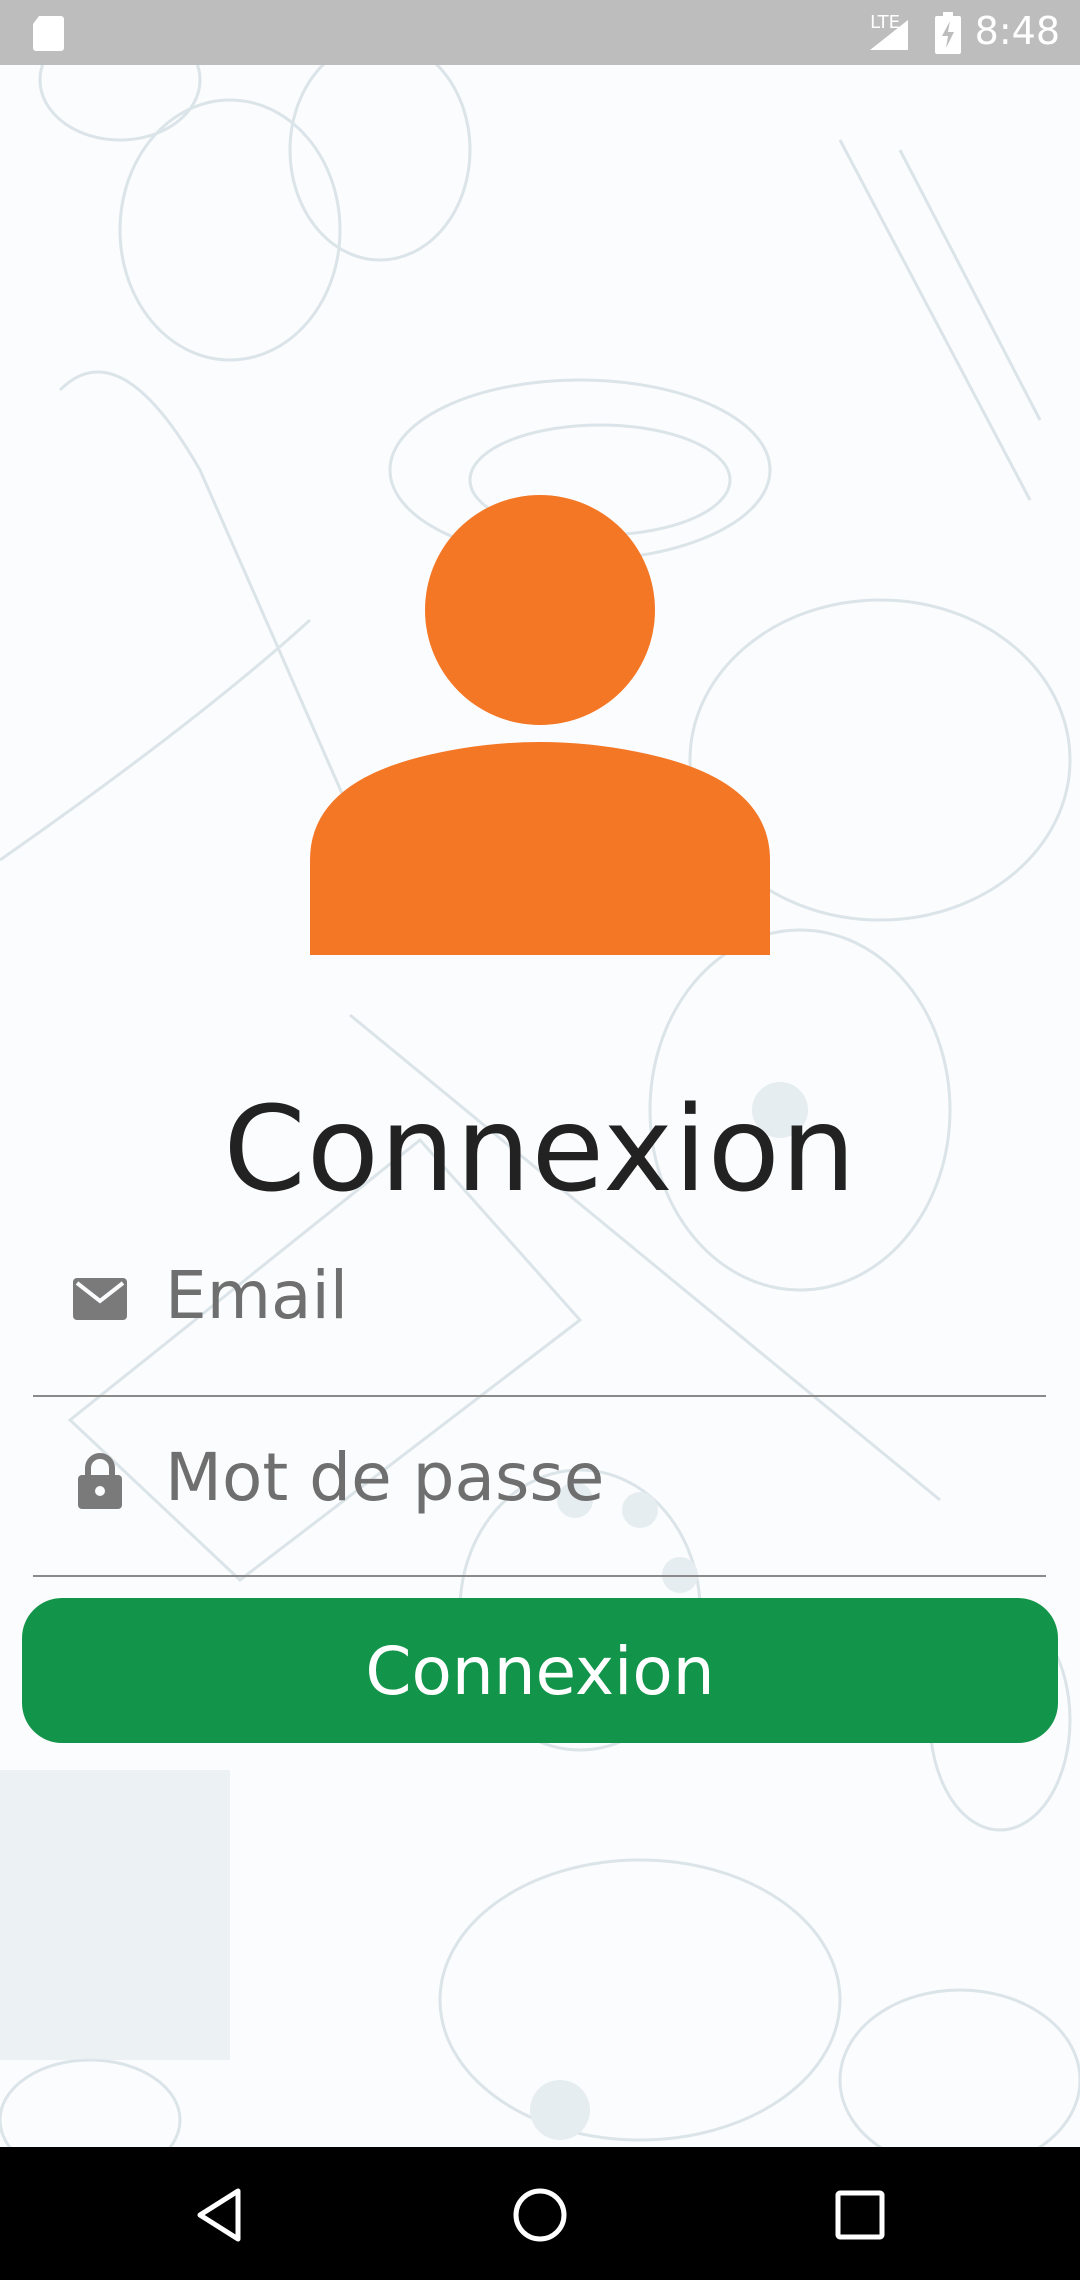 The image size is (1080, 2280). What do you see at coordinates (539, 1306) in the screenshot?
I see `email-field: Email` at bounding box center [539, 1306].